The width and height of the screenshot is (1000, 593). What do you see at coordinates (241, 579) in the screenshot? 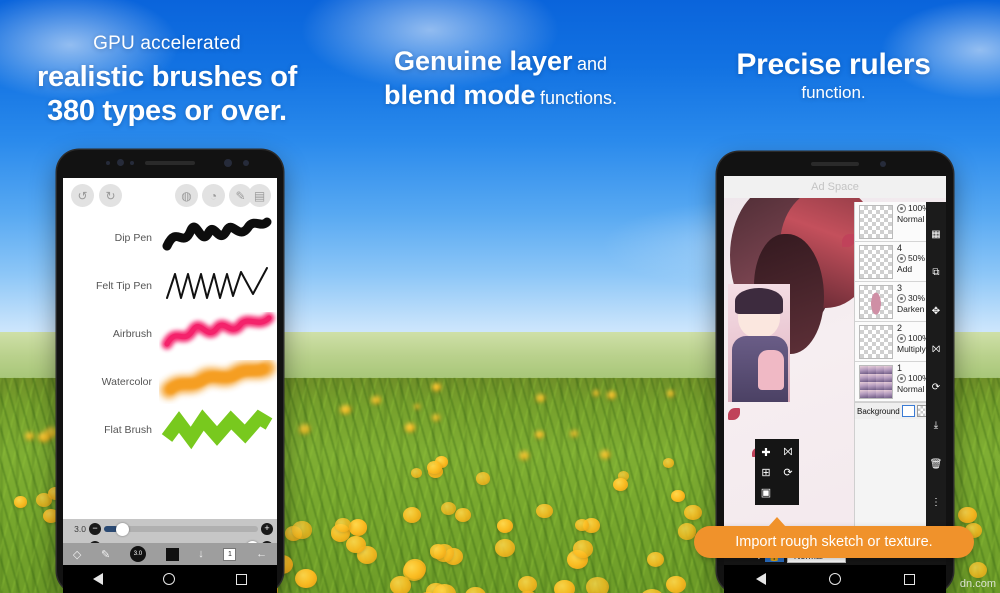
I see `recents-square-icon` at bounding box center [241, 579].